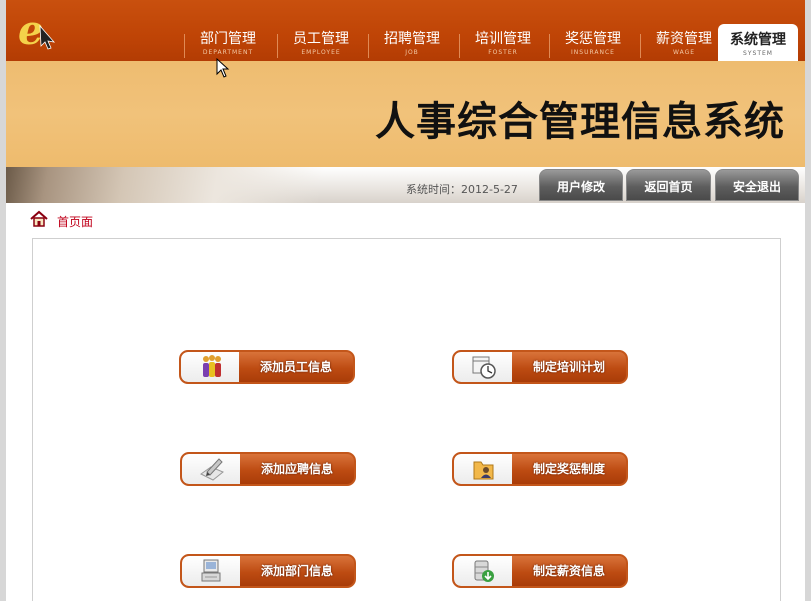  Describe the element at coordinates (684, 39) in the screenshot. I see `nav-item-label: 薪资管理` at that location.